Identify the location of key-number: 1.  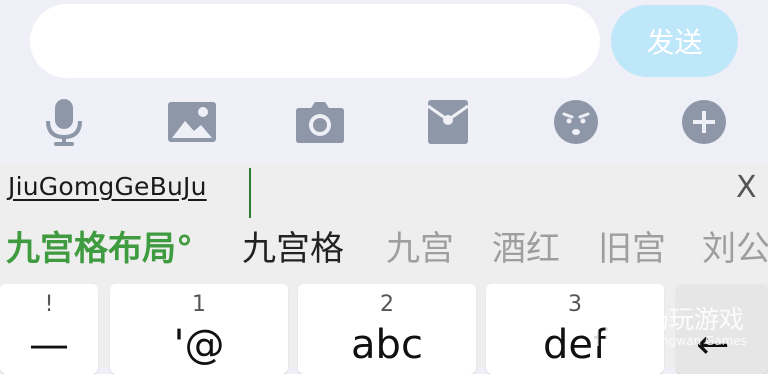
(199, 304).